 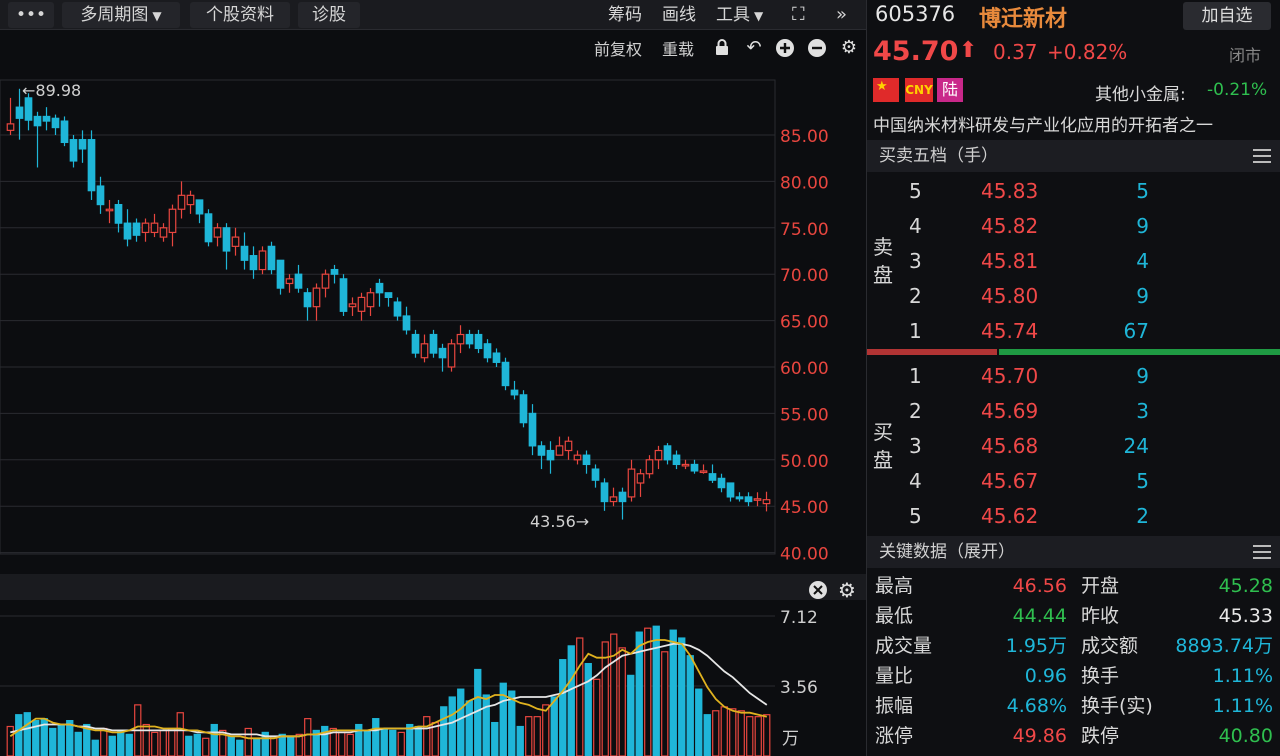 What do you see at coordinates (754, 48) in the screenshot?
I see `undo-icon: ↶` at bounding box center [754, 48].